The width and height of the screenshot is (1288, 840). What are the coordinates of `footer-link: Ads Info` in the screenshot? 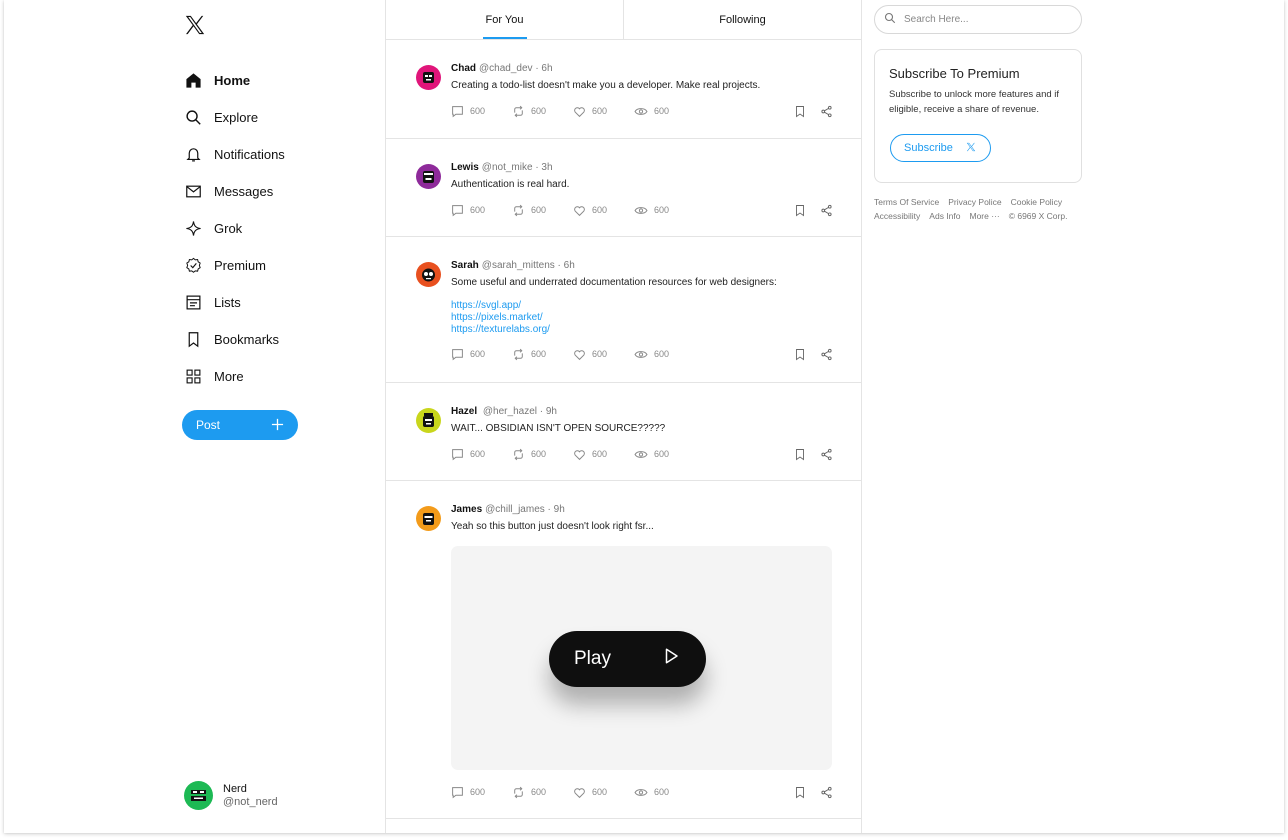 It's located at (944, 216).